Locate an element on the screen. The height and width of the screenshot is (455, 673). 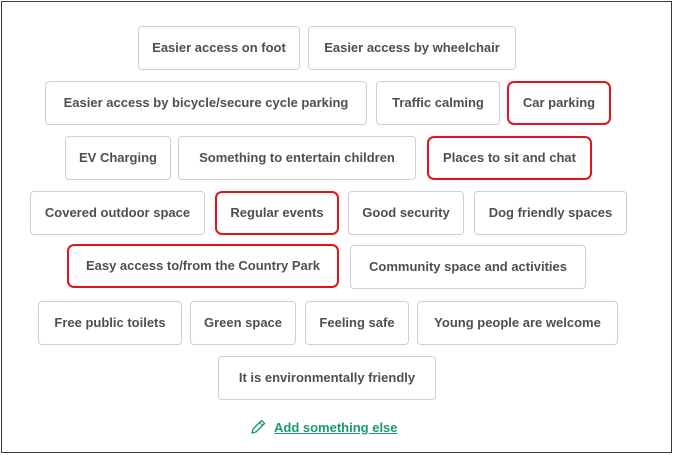
option-chip-community-space-and-activities: Community space and activities is located at coordinates (468, 267).